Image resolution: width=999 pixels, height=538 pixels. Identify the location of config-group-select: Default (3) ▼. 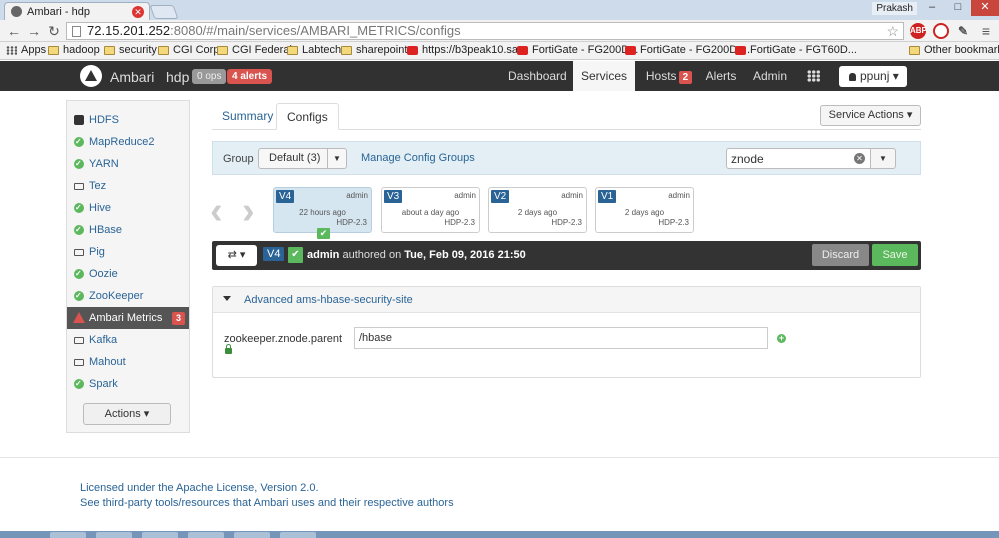
(302, 158).